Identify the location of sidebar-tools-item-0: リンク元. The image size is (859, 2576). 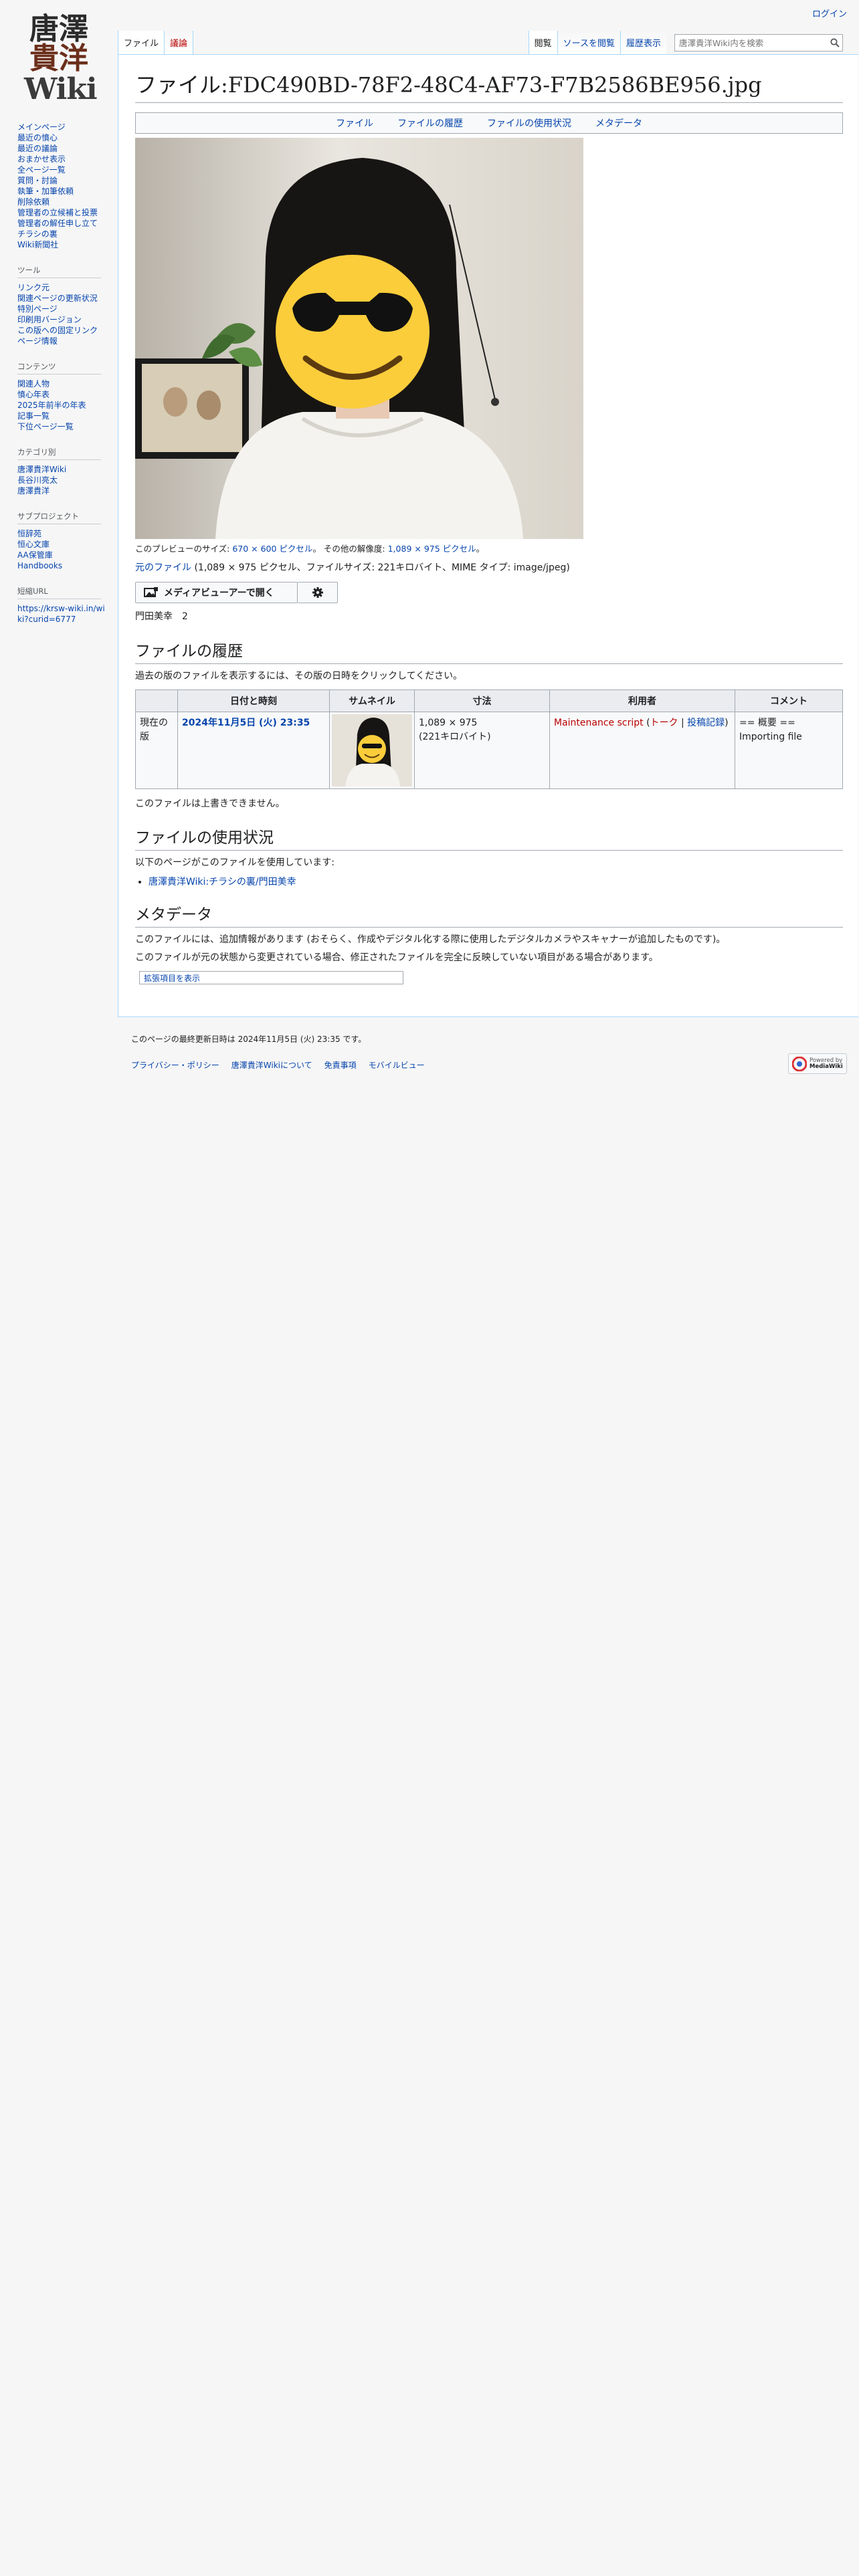
(33, 288).